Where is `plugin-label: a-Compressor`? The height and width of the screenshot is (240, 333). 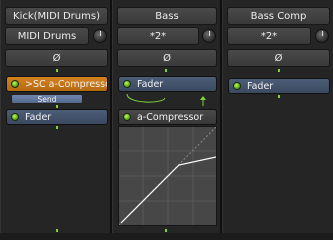
plugin-label: a-Compressor is located at coordinates (170, 117).